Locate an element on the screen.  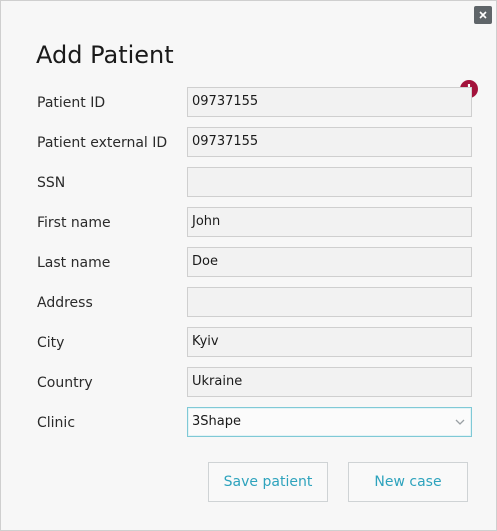
first-name-field: John is located at coordinates (329, 222).